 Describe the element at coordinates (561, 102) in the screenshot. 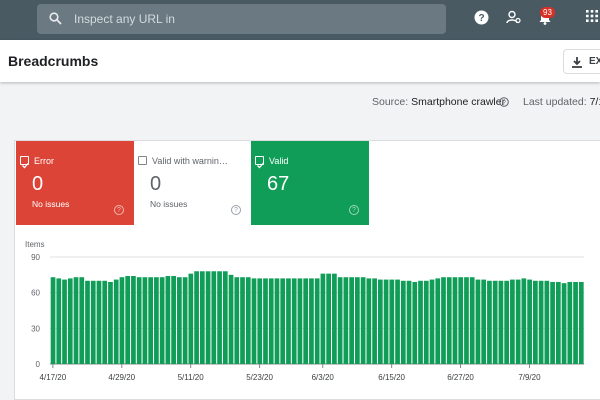

I see `last-updated: Last updated: 7/1` at that location.